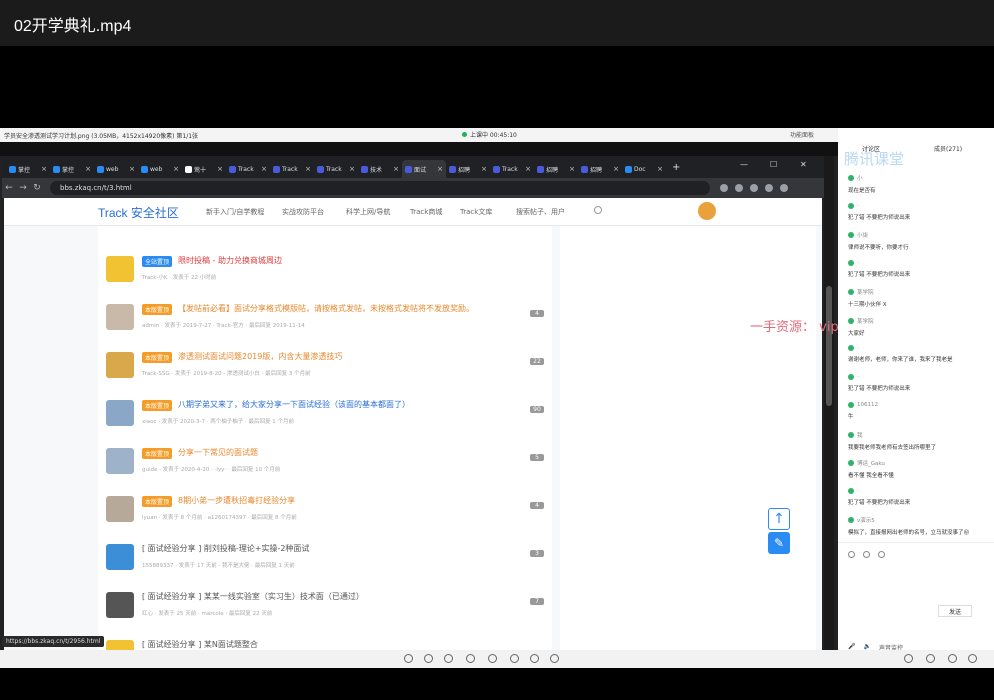  I want to click on minimize-icon: —, so click(744, 164).